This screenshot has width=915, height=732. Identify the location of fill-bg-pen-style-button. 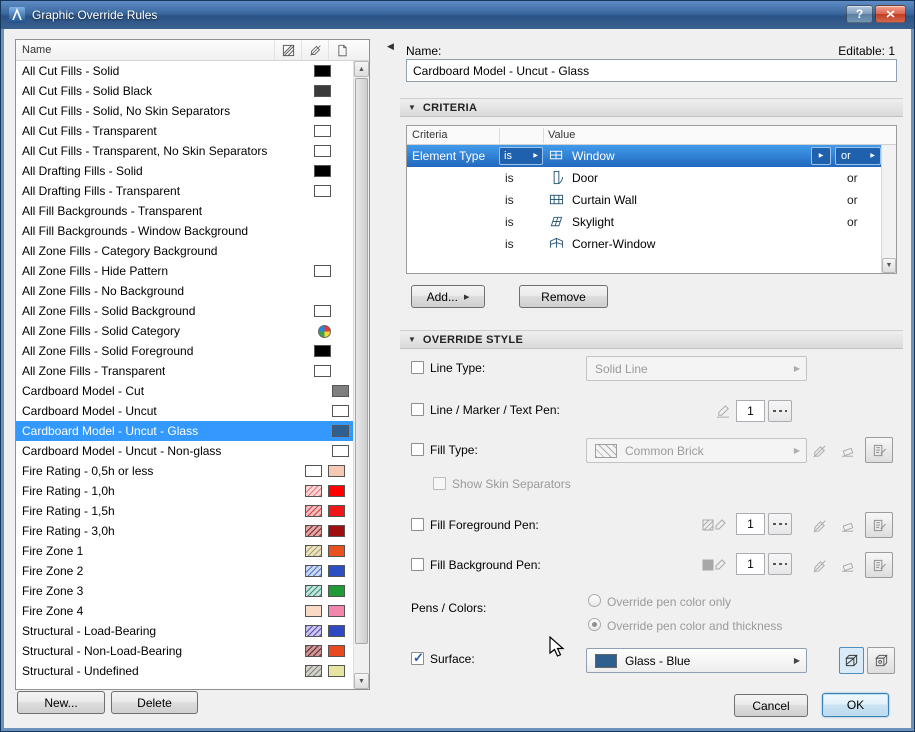
(780, 564).